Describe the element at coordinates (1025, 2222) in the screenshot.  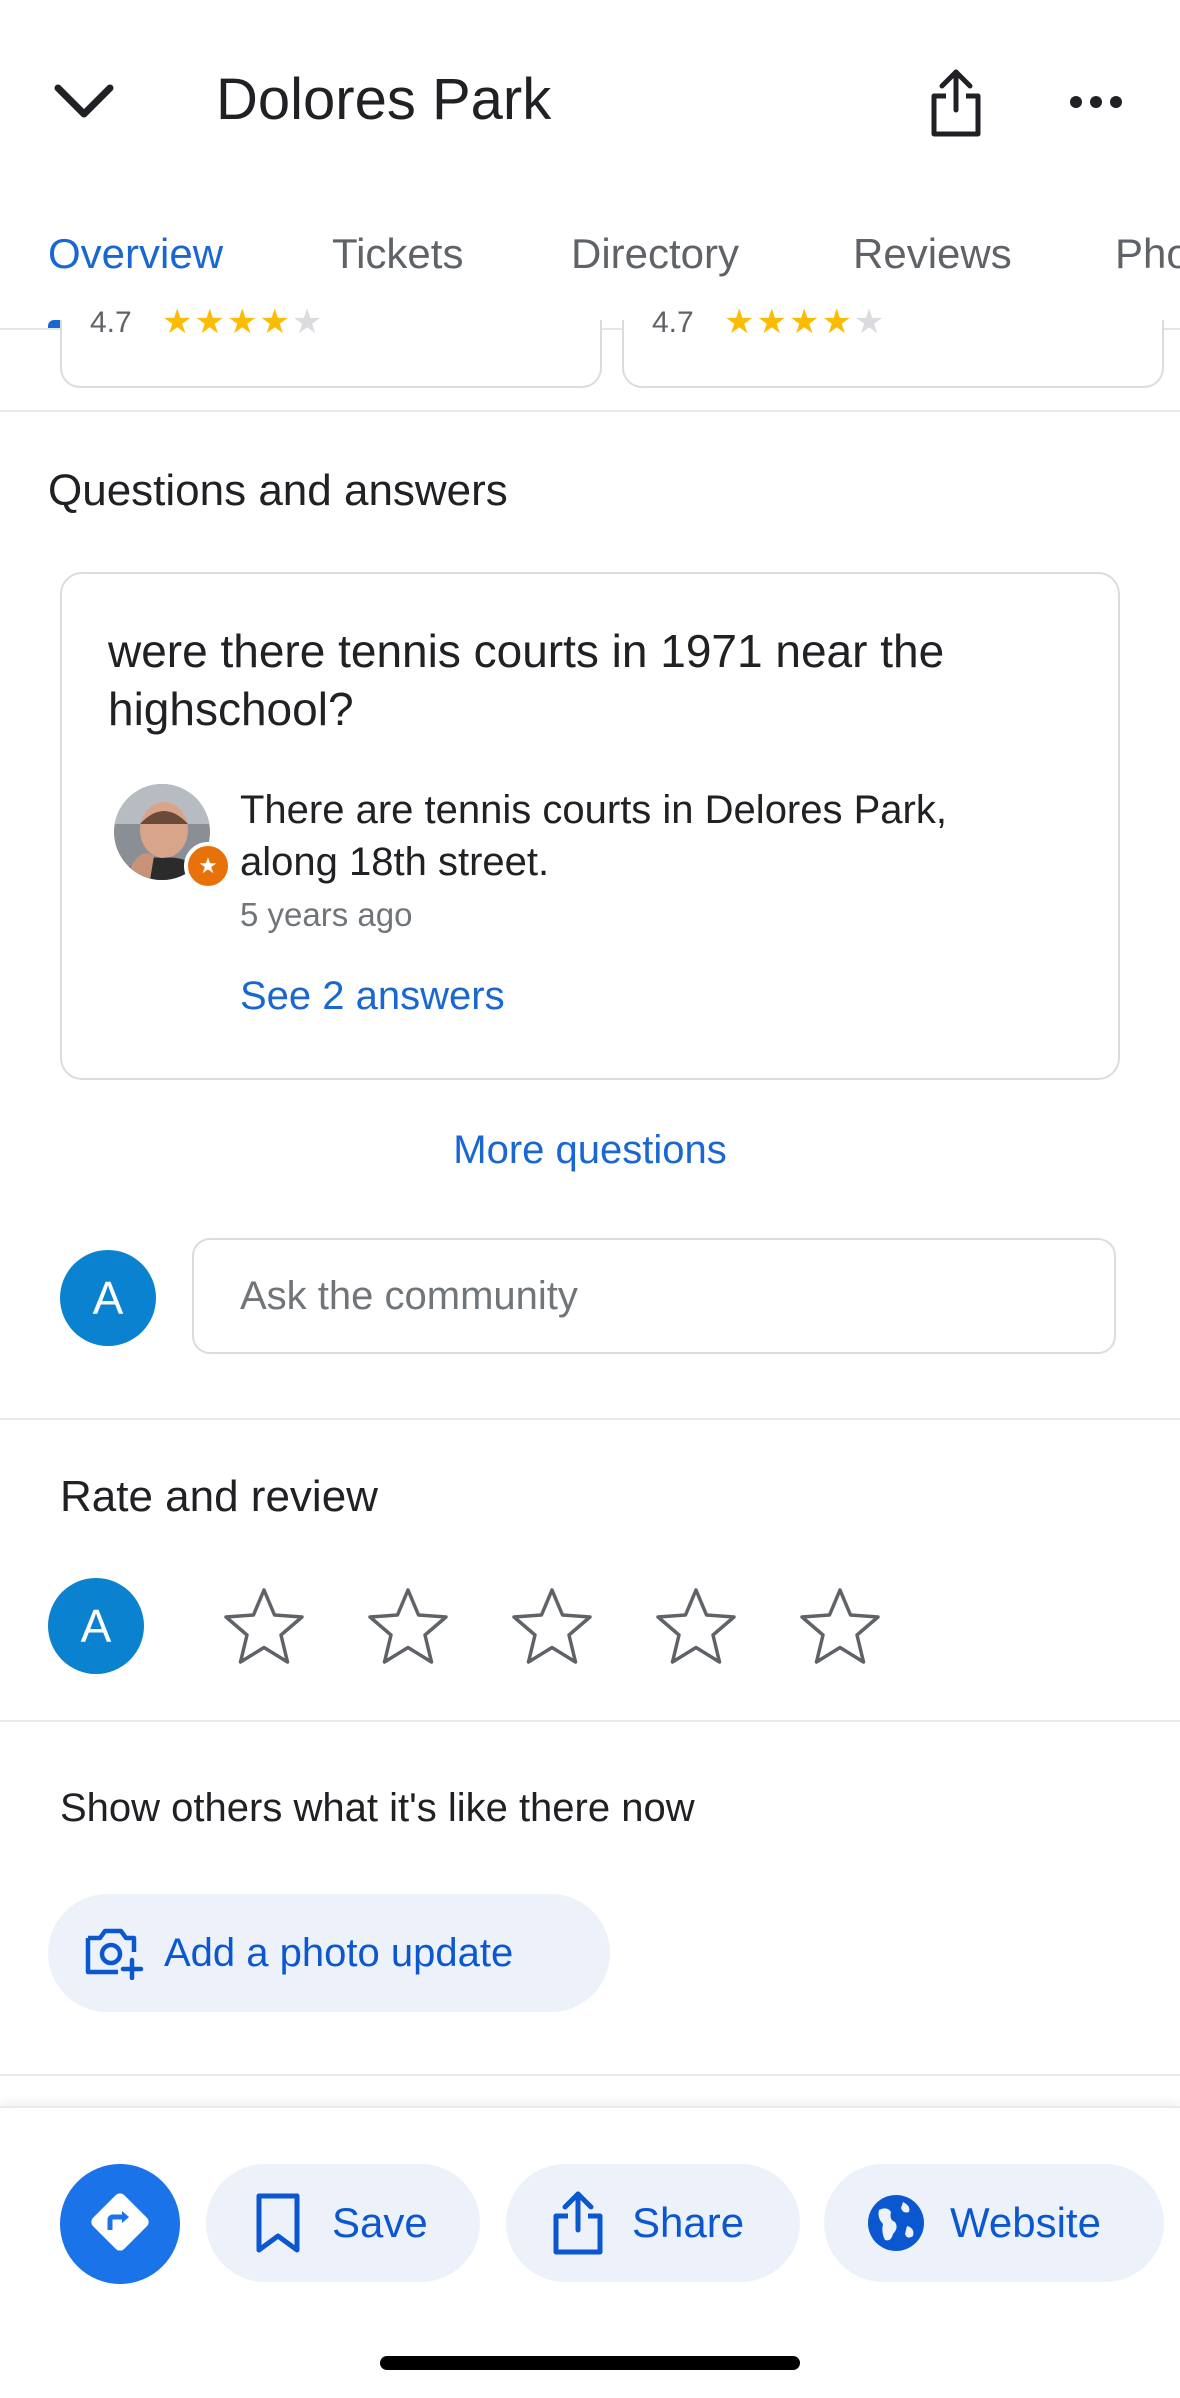
I see `website-label: Website` at that location.